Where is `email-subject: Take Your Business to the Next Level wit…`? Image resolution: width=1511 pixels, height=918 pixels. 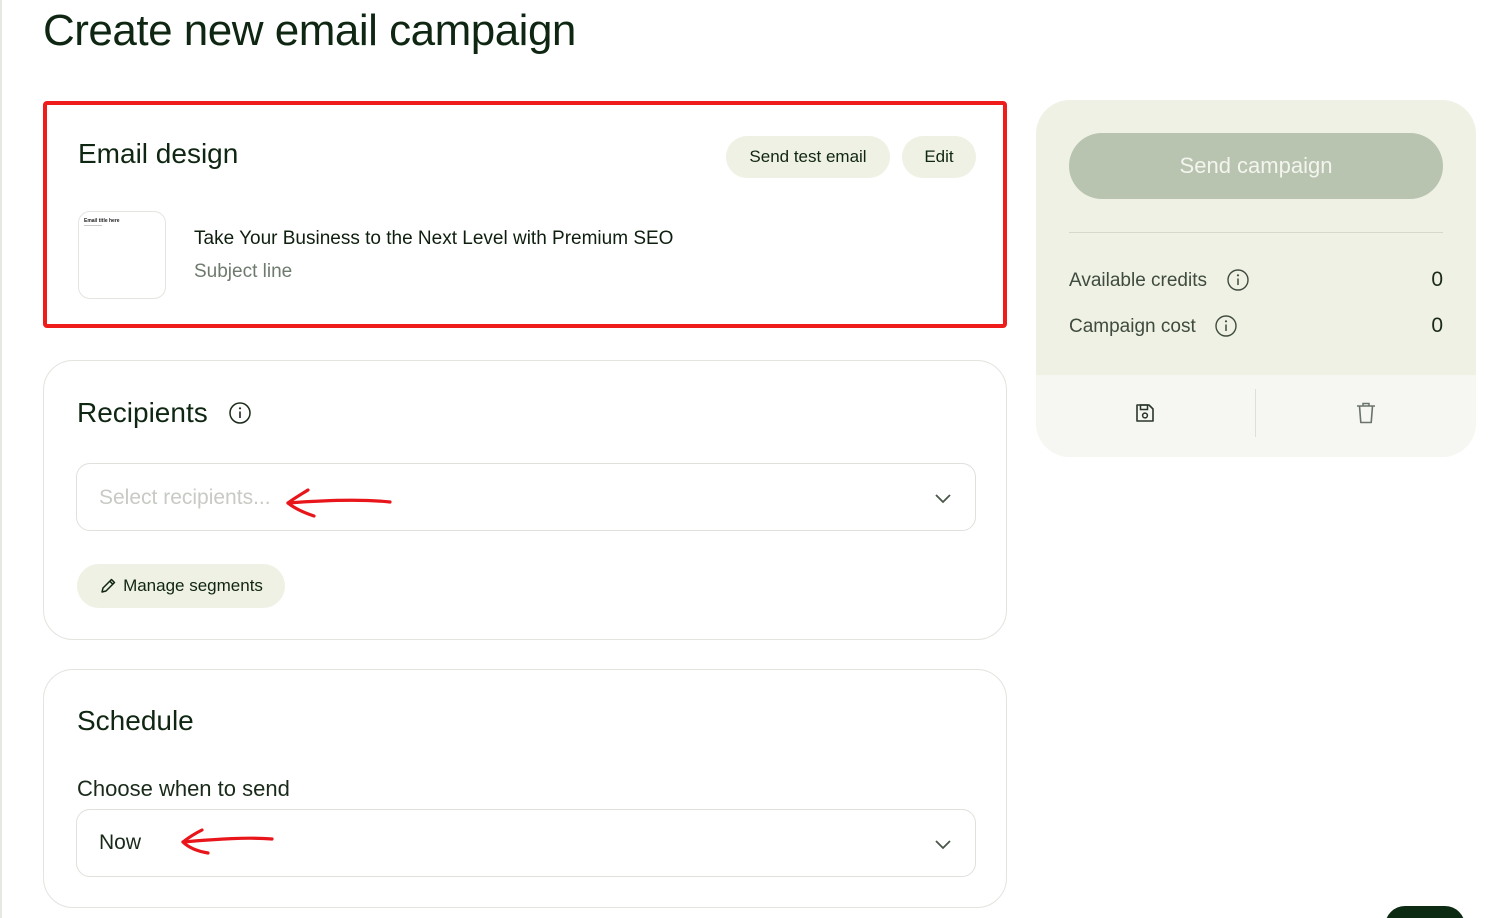 email-subject: Take Your Business to the Next Level wit… is located at coordinates (434, 238).